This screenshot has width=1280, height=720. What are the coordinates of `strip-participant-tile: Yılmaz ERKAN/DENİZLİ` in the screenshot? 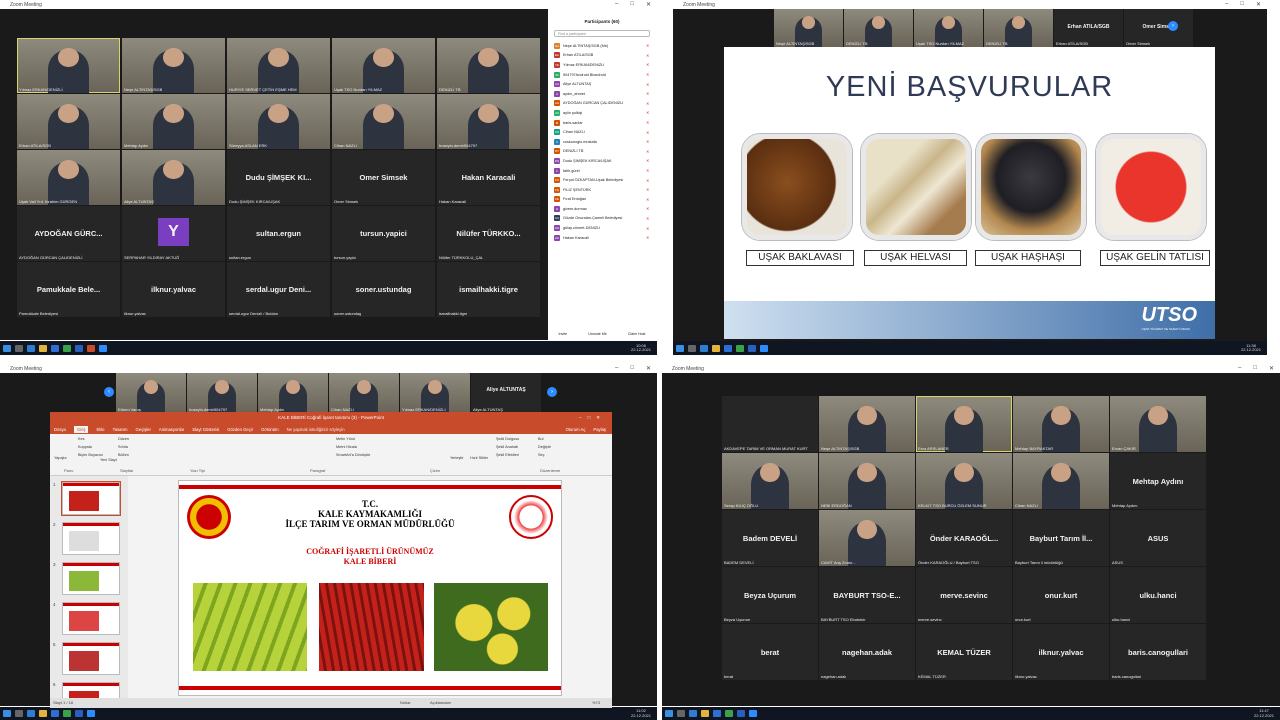 It's located at (435, 393).